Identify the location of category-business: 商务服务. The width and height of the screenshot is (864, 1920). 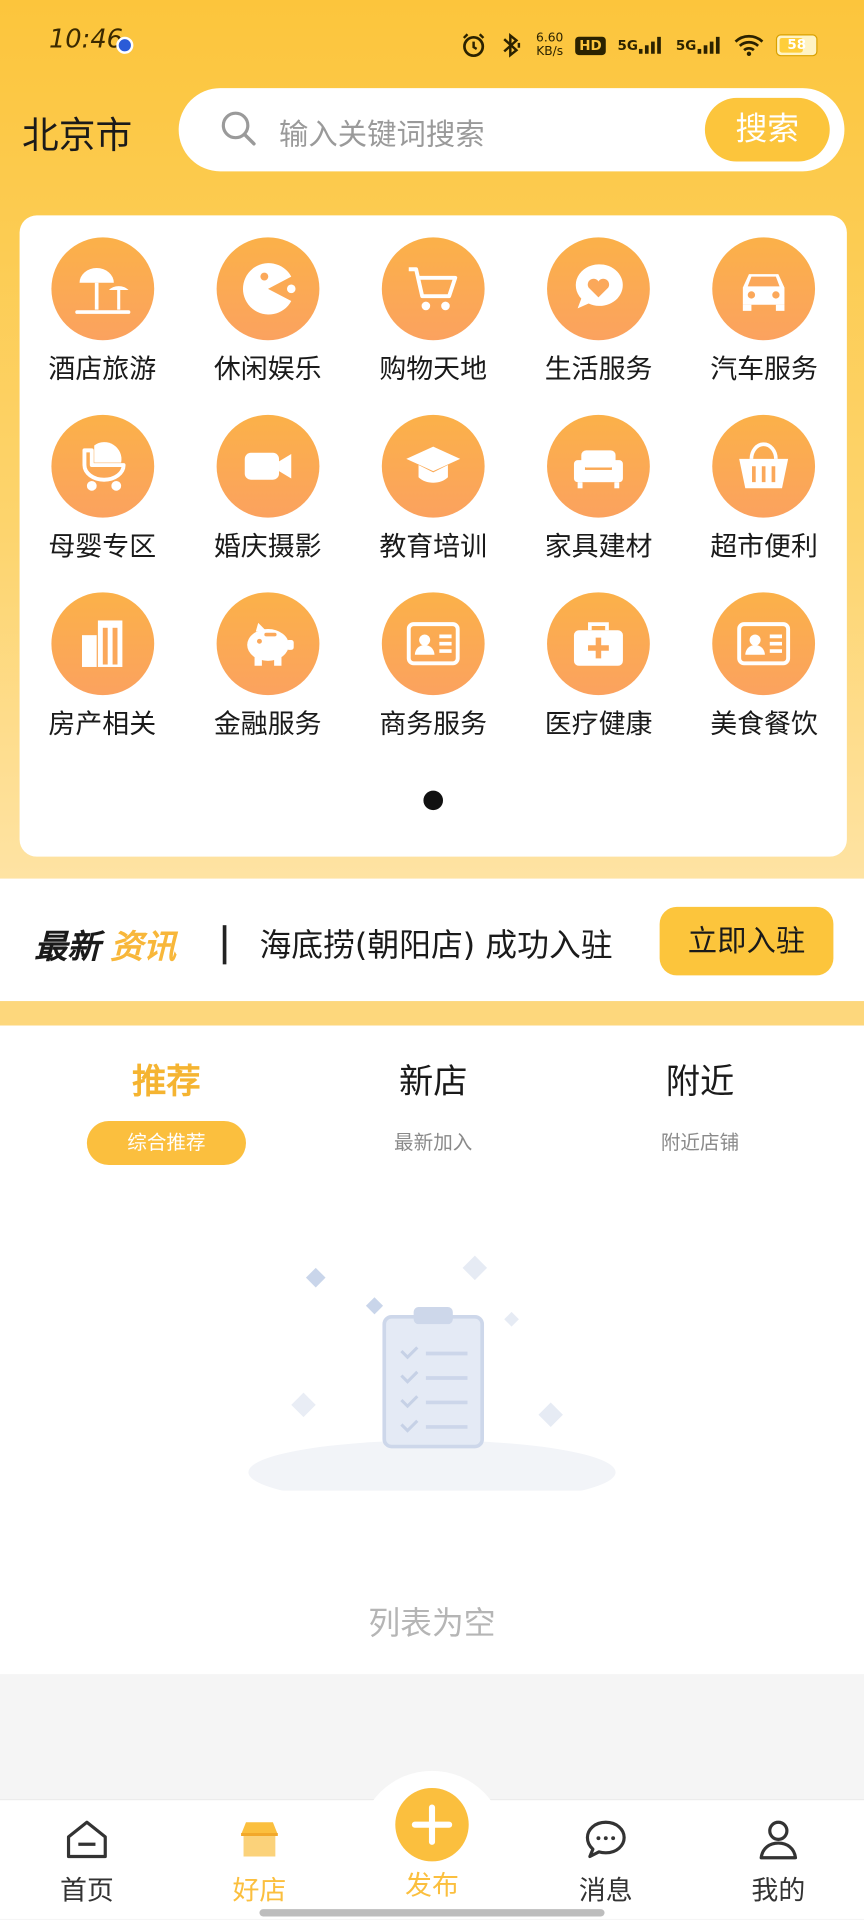
(432, 680).